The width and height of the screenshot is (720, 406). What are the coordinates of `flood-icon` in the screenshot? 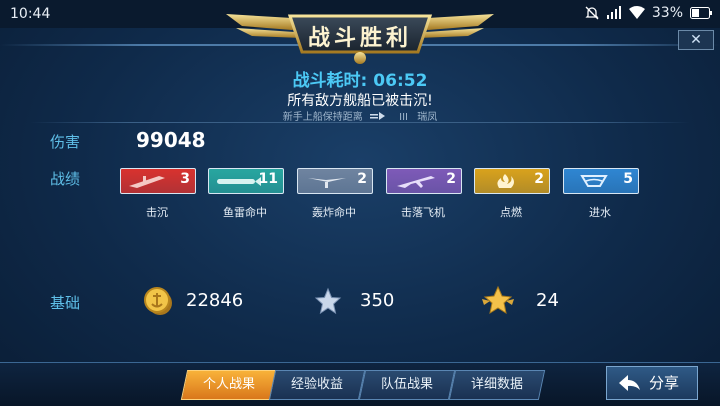 It's located at (594, 181).